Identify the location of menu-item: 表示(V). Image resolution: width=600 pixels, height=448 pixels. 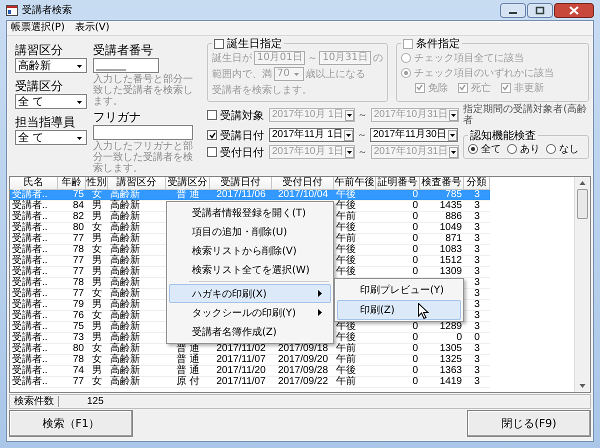
(92, 28).